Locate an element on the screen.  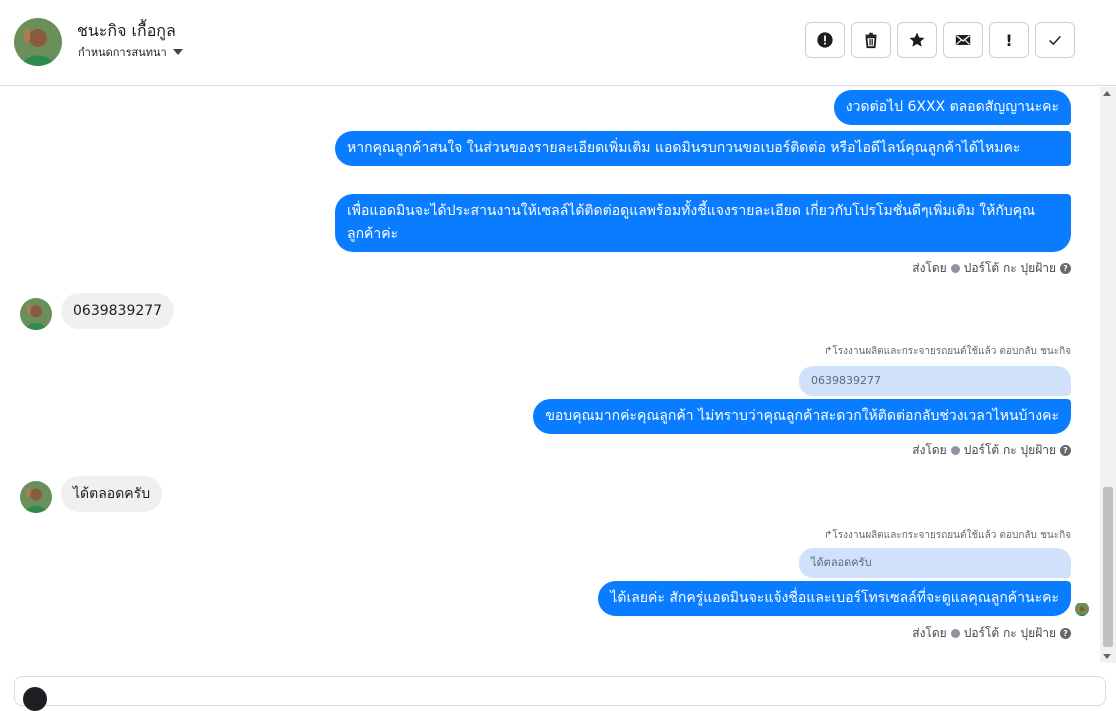
envelope-icon is located at coordinates (963, 40).